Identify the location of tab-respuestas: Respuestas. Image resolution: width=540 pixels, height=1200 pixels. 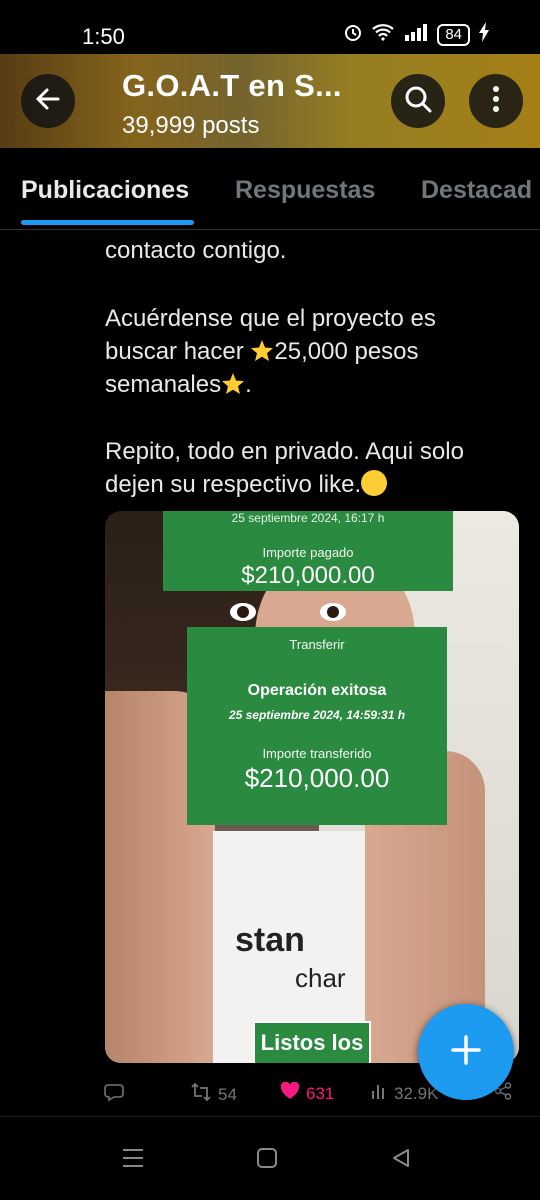
(305, 190).